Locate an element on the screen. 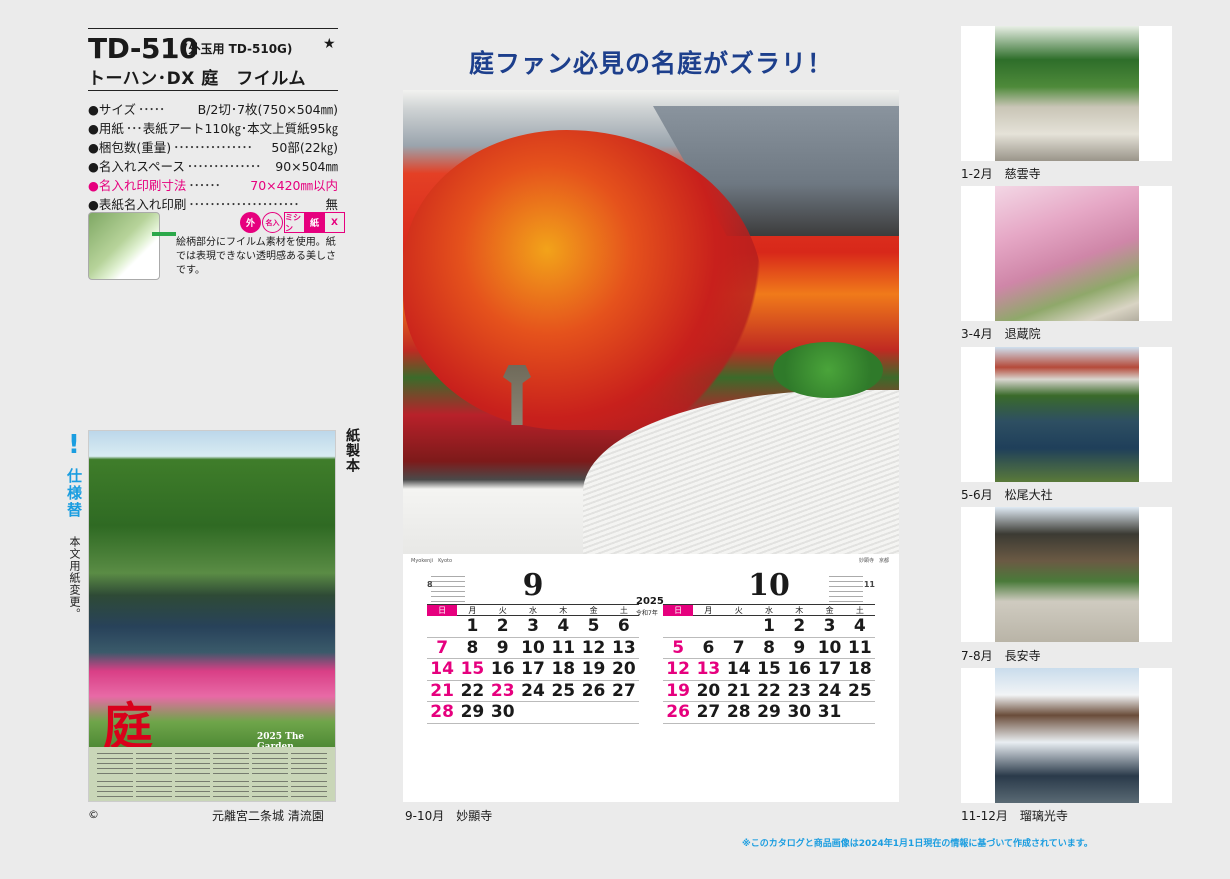 This screenshot has height=879, width=1230. cover-kanji-title: 庭 is located at coordinates (128, 722).